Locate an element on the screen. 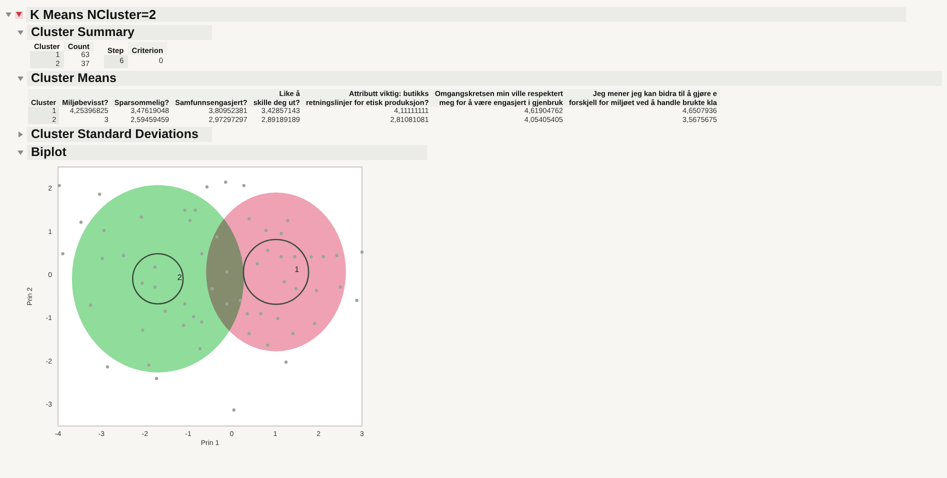 The height and width of the screenshot is (478, 947). cluster-label: 1 is located at coordinates (297, 269).